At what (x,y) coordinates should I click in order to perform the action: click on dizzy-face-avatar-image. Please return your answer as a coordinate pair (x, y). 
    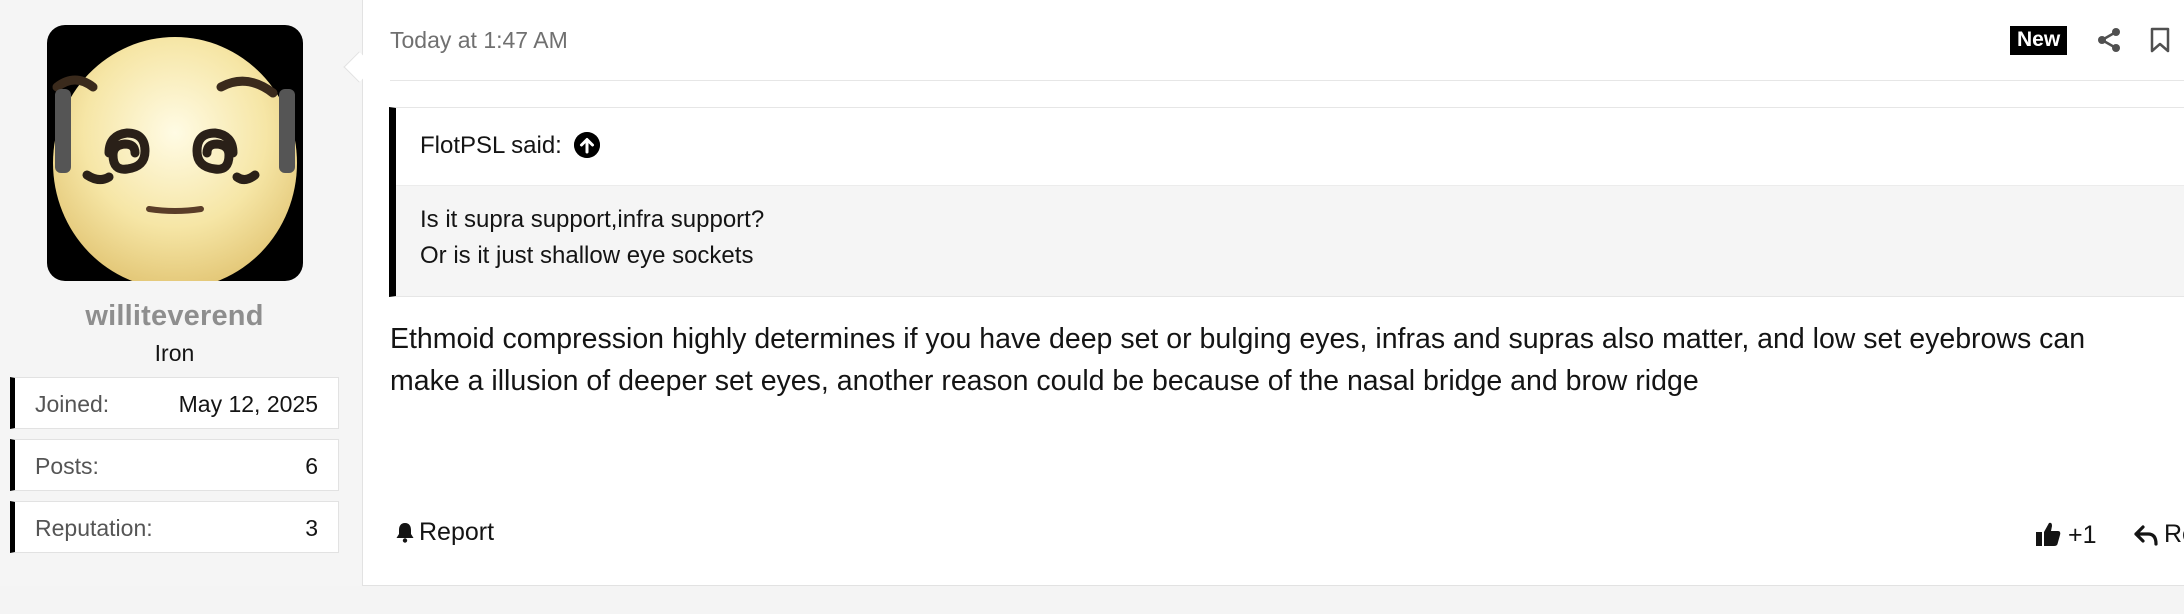
    Looking at the image, I should click on (174, 159).